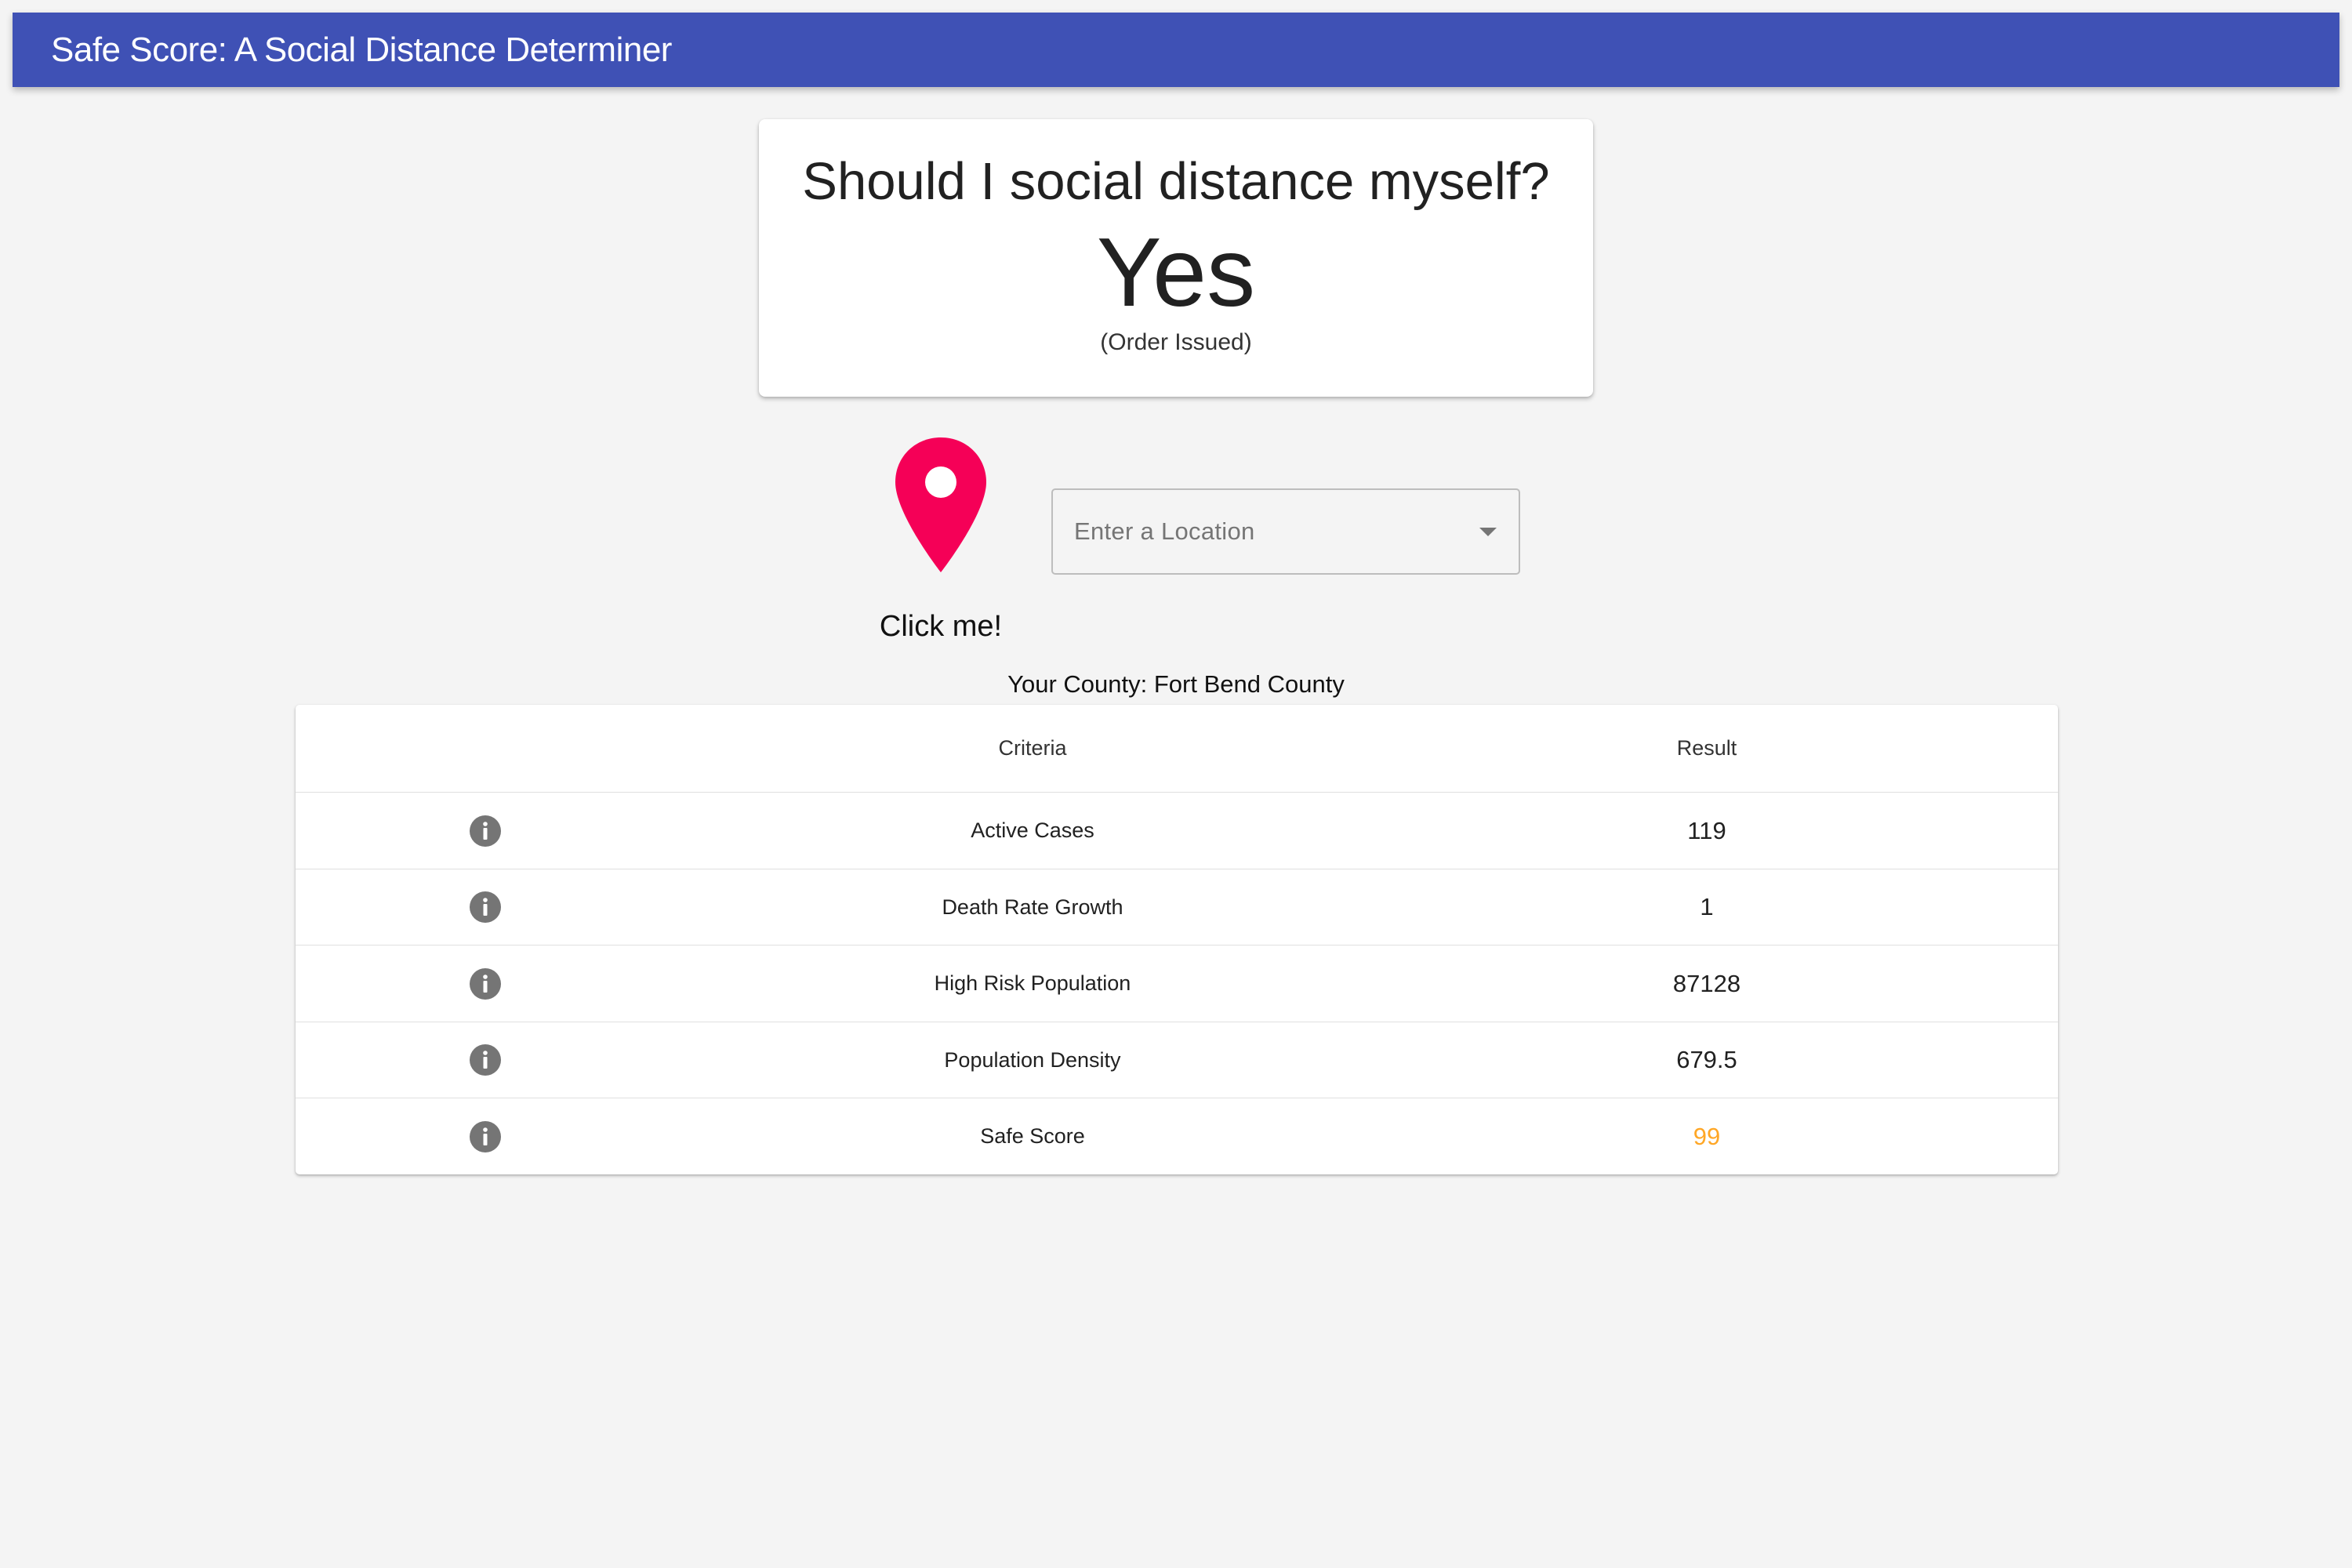 Image resolution: width=2352 pixels, height=1568 pixels. I want to click on answer-text: Yes, so click(1176, 273).